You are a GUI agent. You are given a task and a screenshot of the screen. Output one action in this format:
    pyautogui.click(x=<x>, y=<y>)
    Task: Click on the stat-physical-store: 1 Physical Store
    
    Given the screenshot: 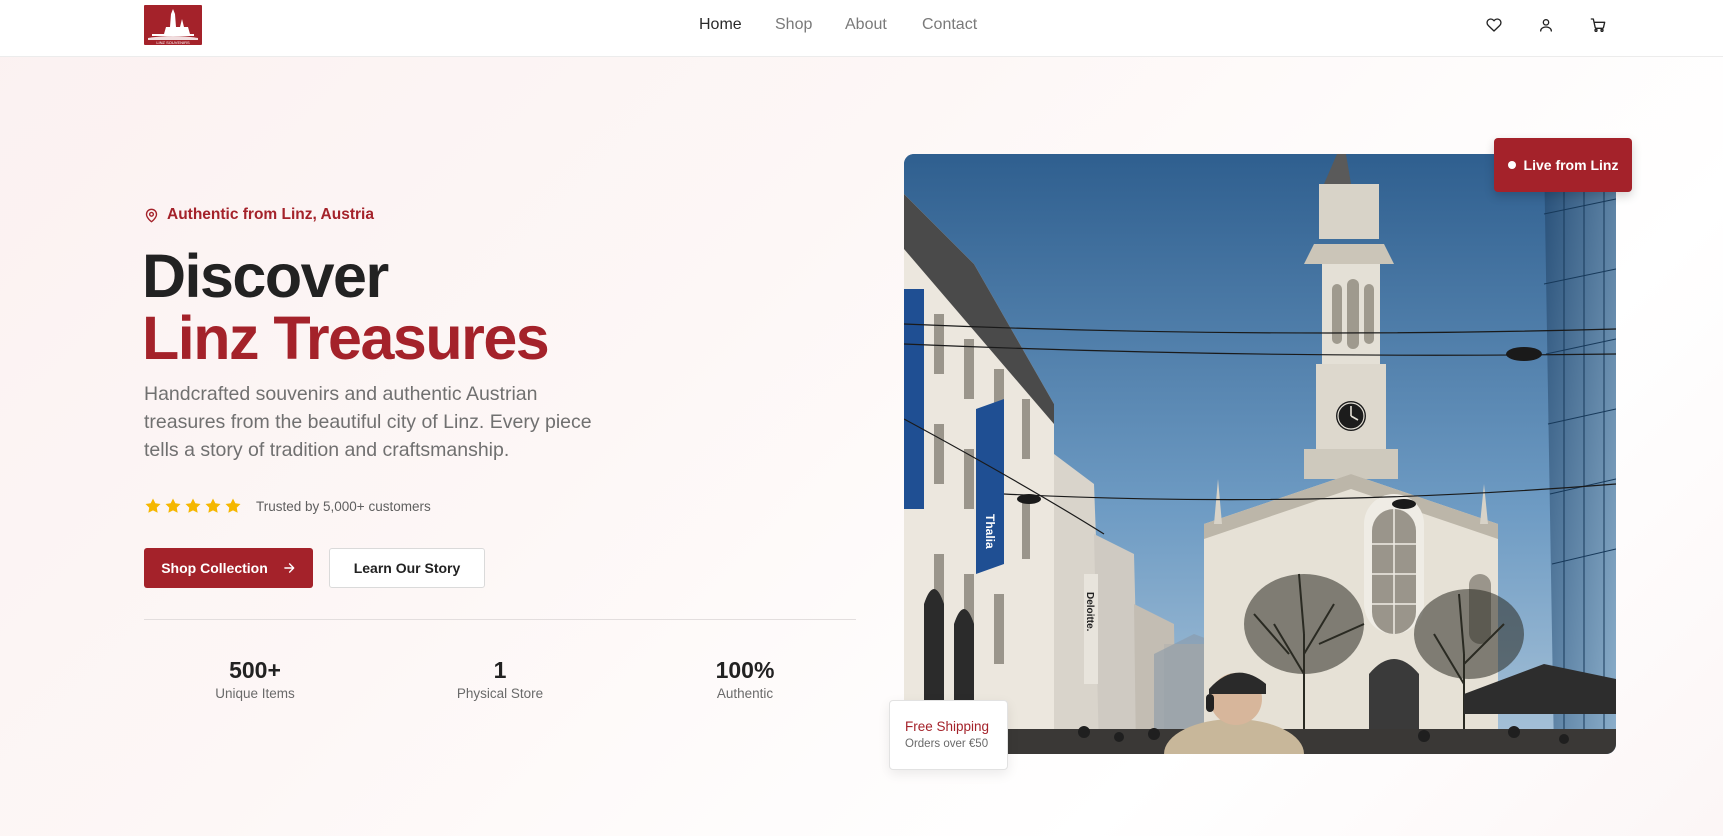 What is the action you would take?
    pyautogui.click(x=500, y=678)
    